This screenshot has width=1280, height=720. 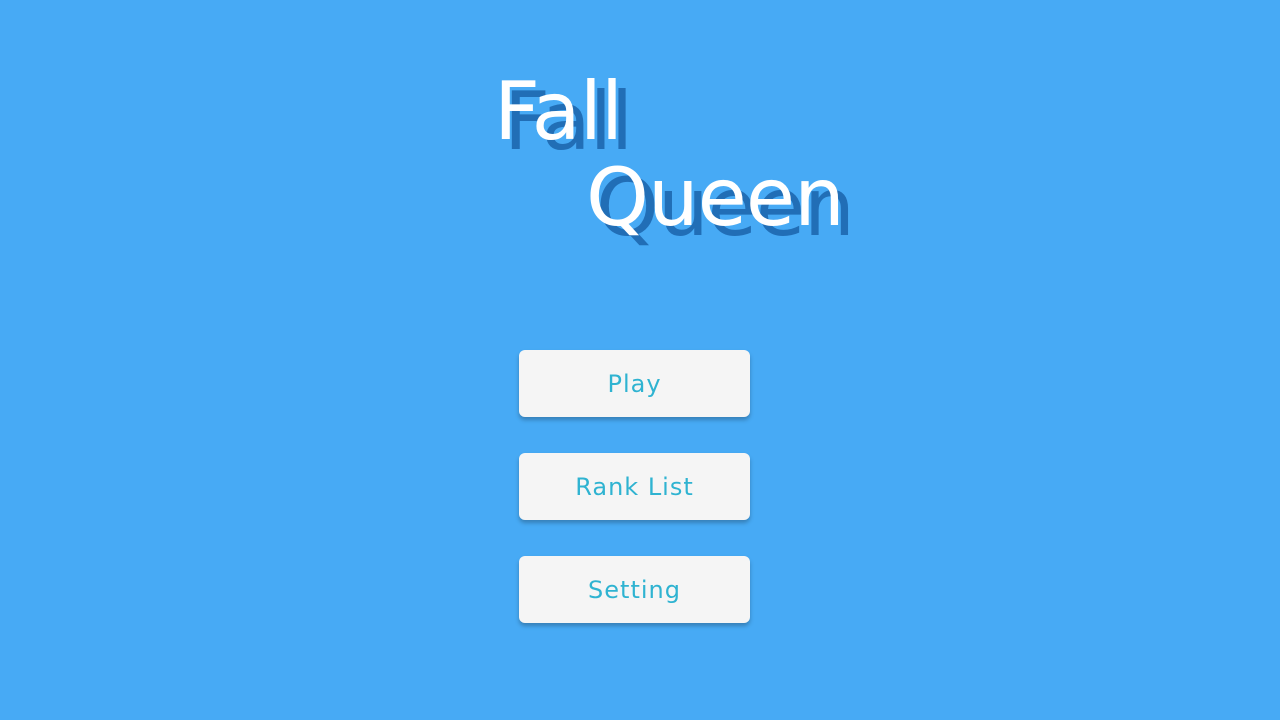 I want to click on title-line-fall: Fall, so click(x=558, y=111).